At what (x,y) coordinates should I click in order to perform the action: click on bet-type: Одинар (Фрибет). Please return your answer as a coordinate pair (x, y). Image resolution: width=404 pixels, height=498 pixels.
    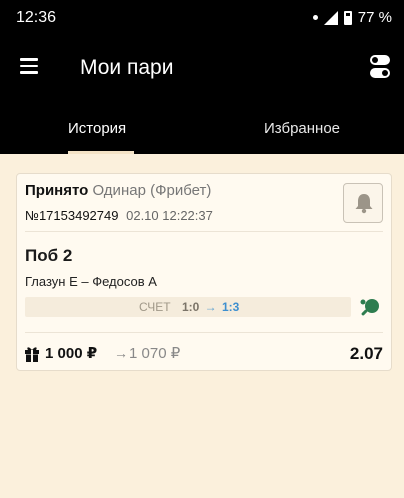
    Looking at the image, I should click on (152, 190).